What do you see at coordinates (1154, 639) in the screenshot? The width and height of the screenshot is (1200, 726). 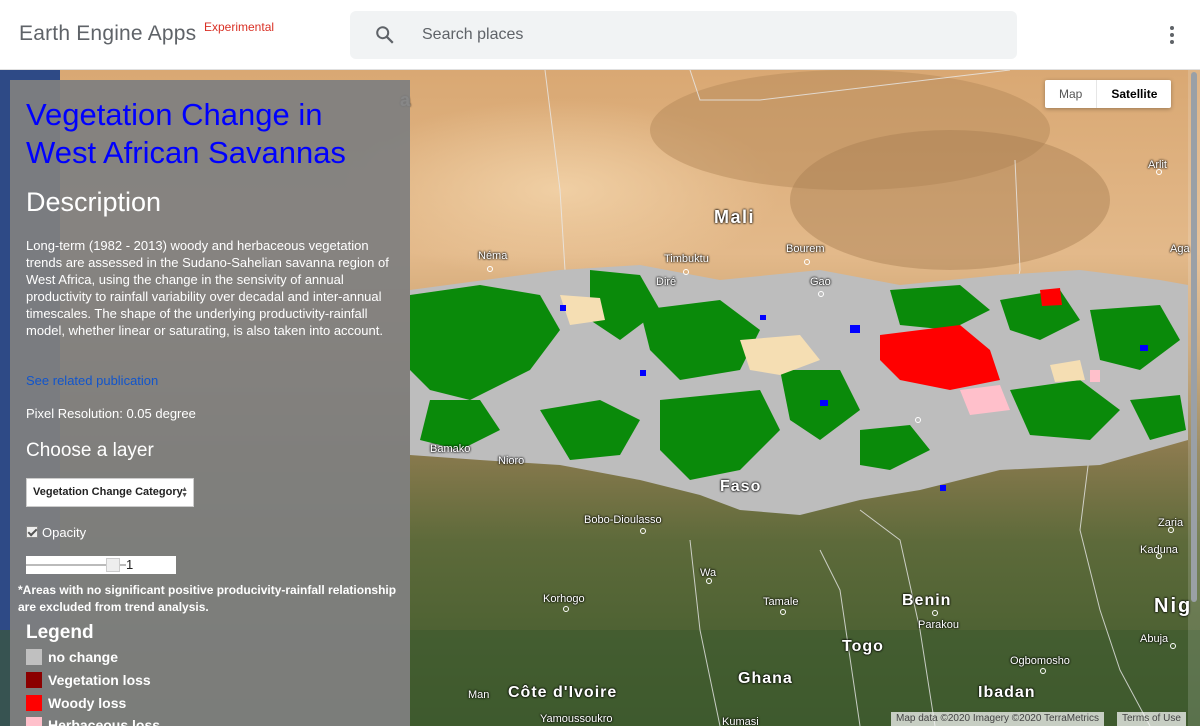 I see `map-label-abuja: Abuja` at bounding box center [1154, 639].